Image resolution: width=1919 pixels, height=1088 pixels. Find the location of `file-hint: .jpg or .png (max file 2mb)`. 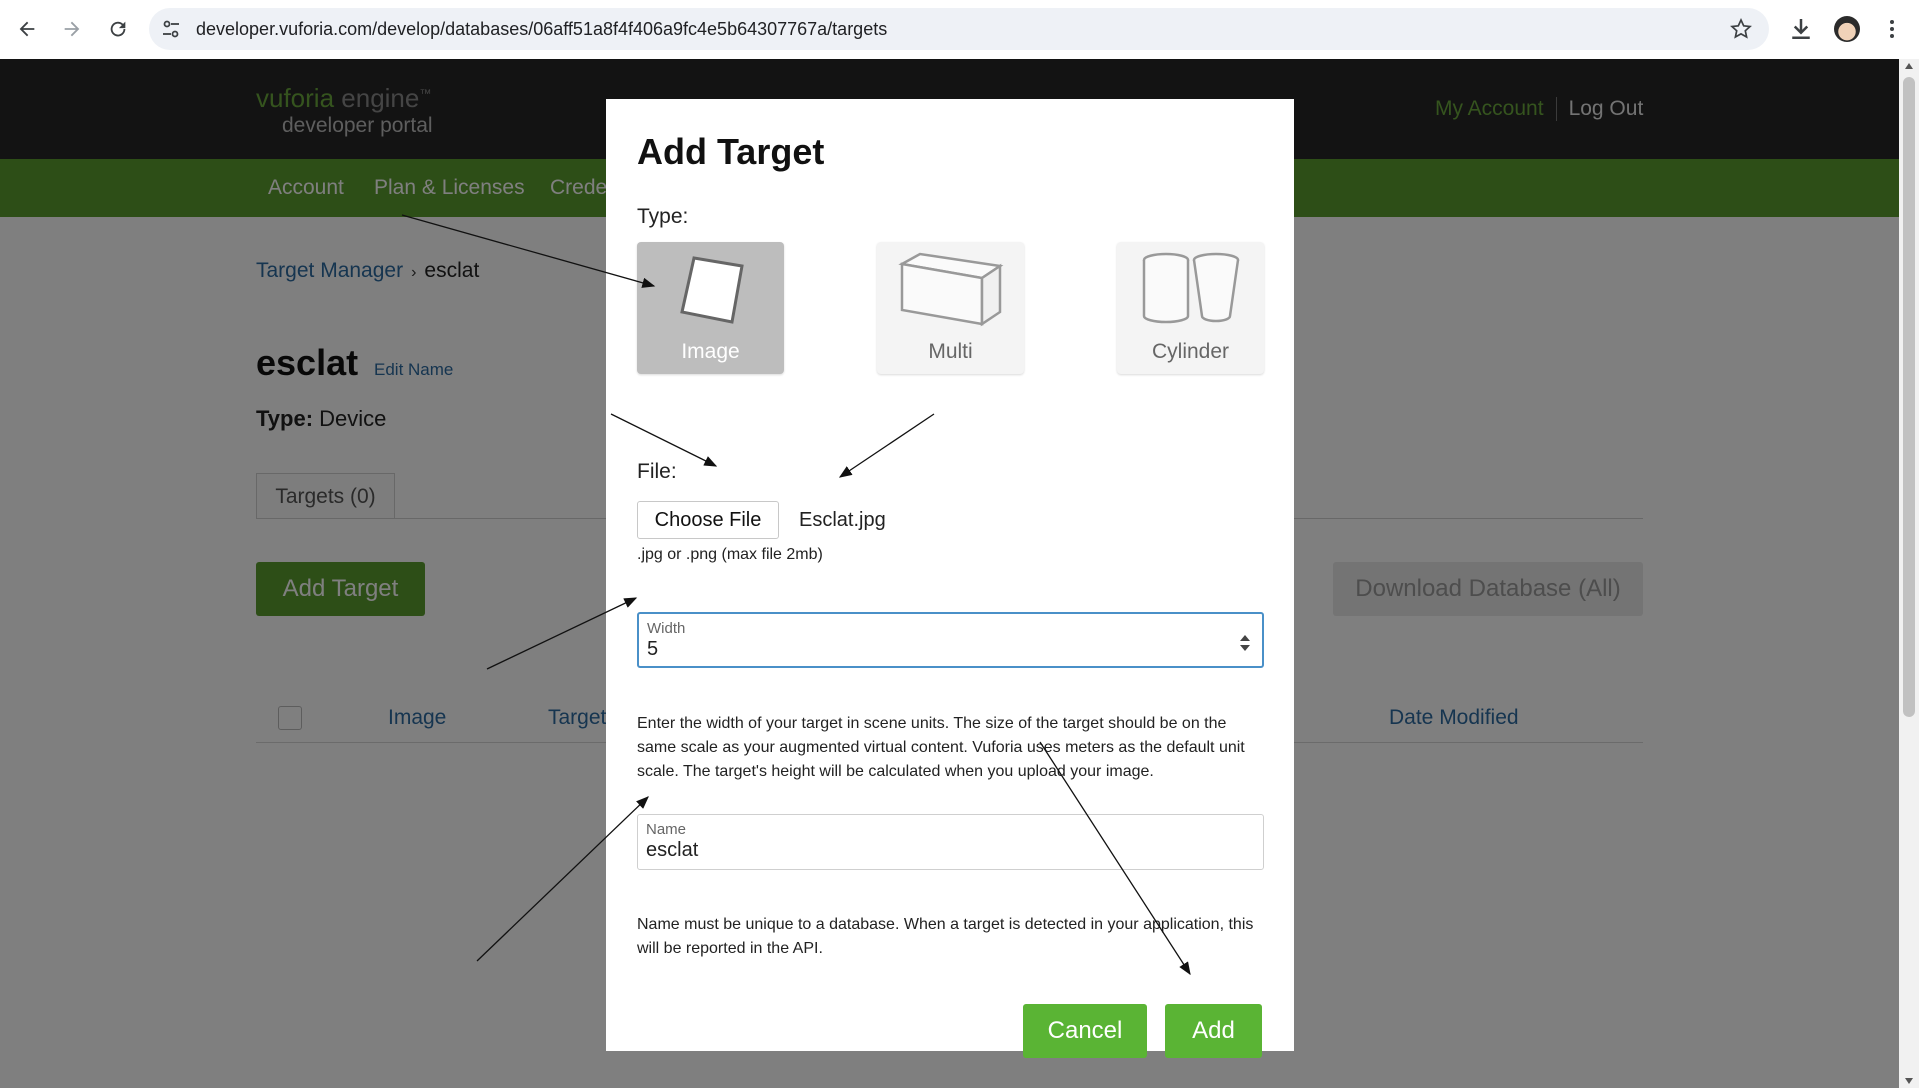

file-hint: .jpg or .png (max file 2mb) is located at coordinates (730, 554).